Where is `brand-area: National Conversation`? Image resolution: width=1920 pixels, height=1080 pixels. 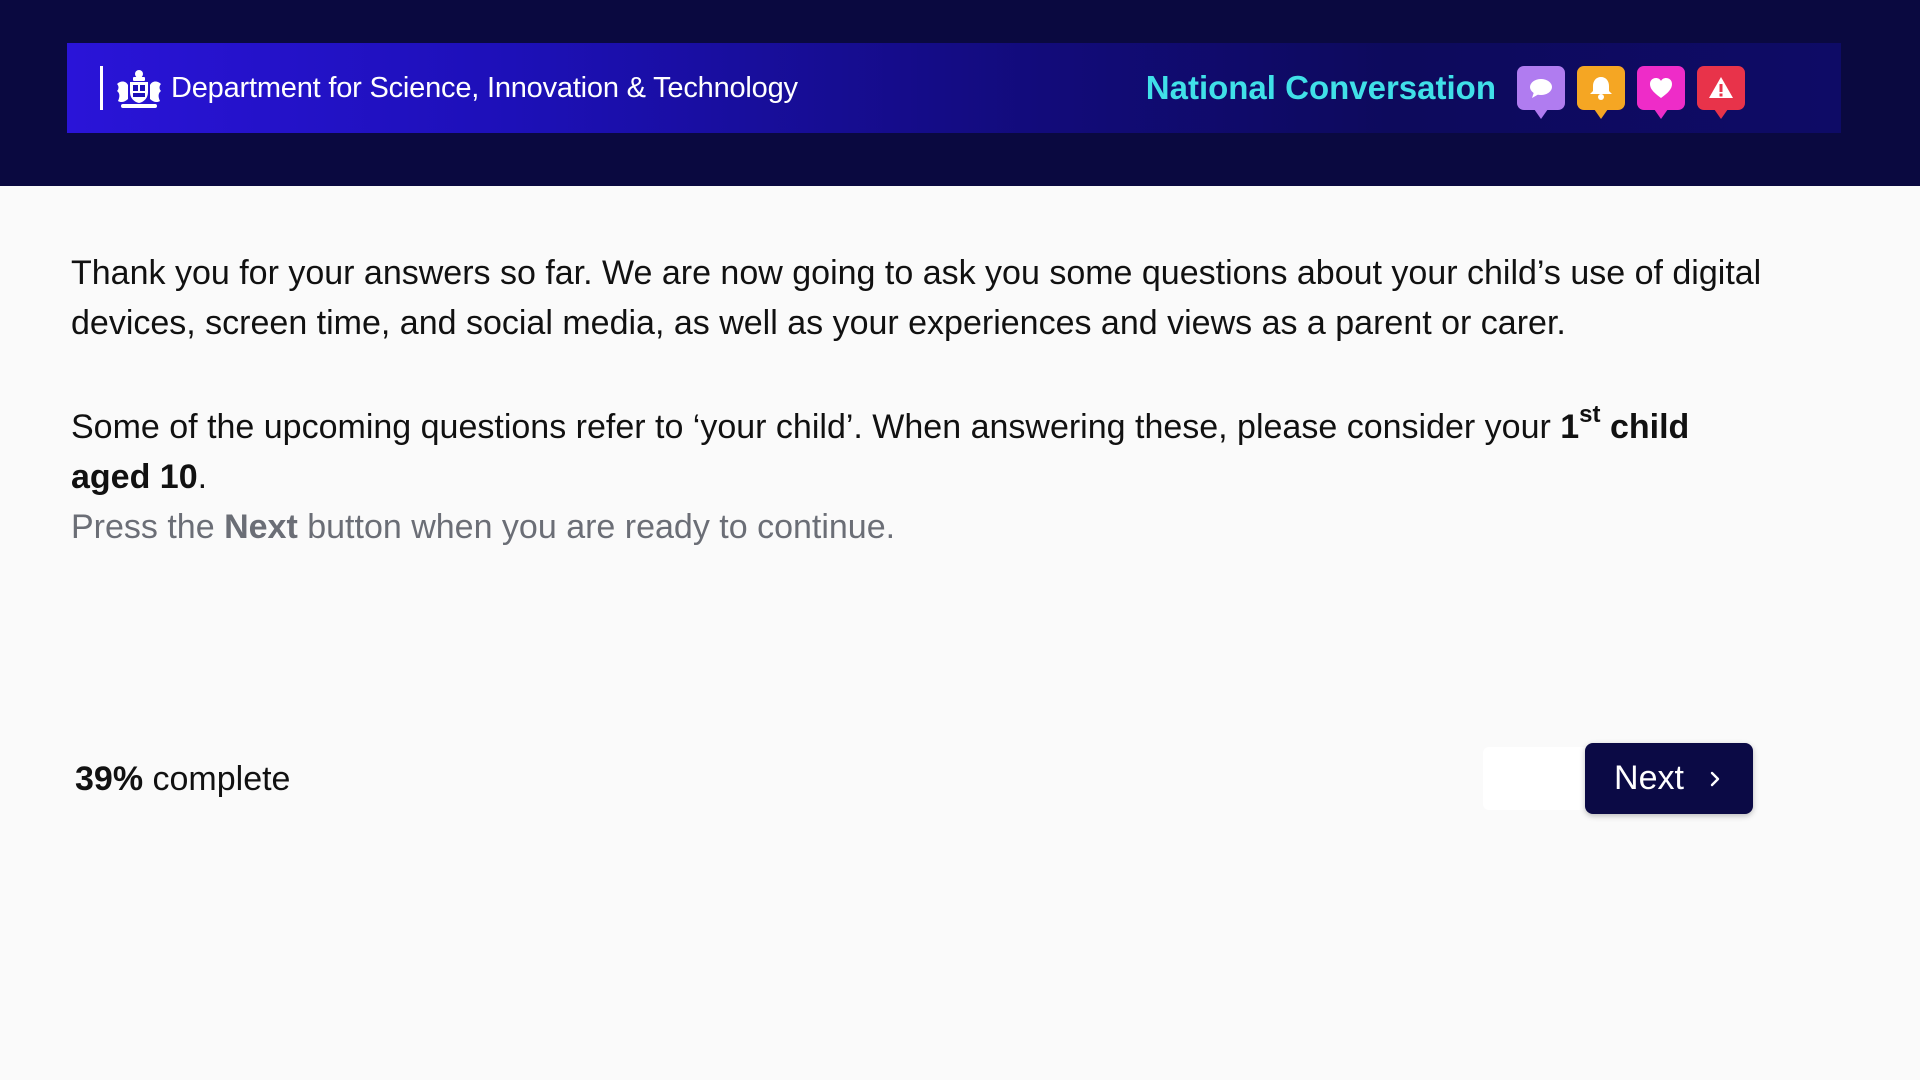
brand-area: National Conversation is located at coordinates (1445, 88).